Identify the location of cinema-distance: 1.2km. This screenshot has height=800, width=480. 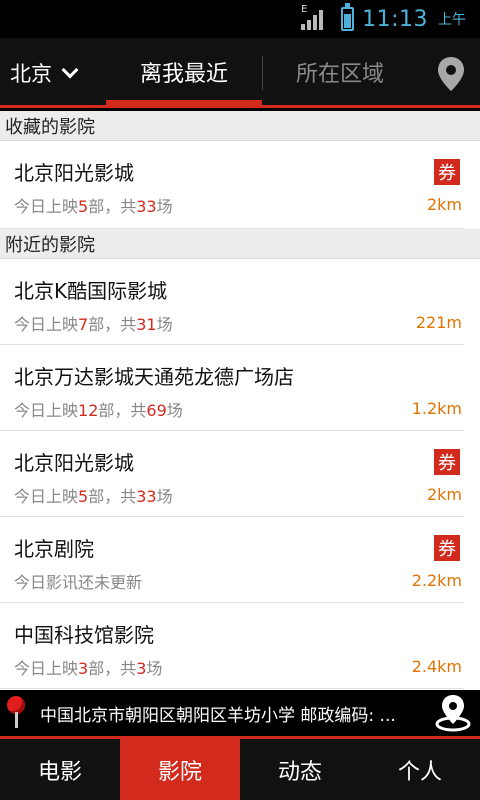
(436, 408).